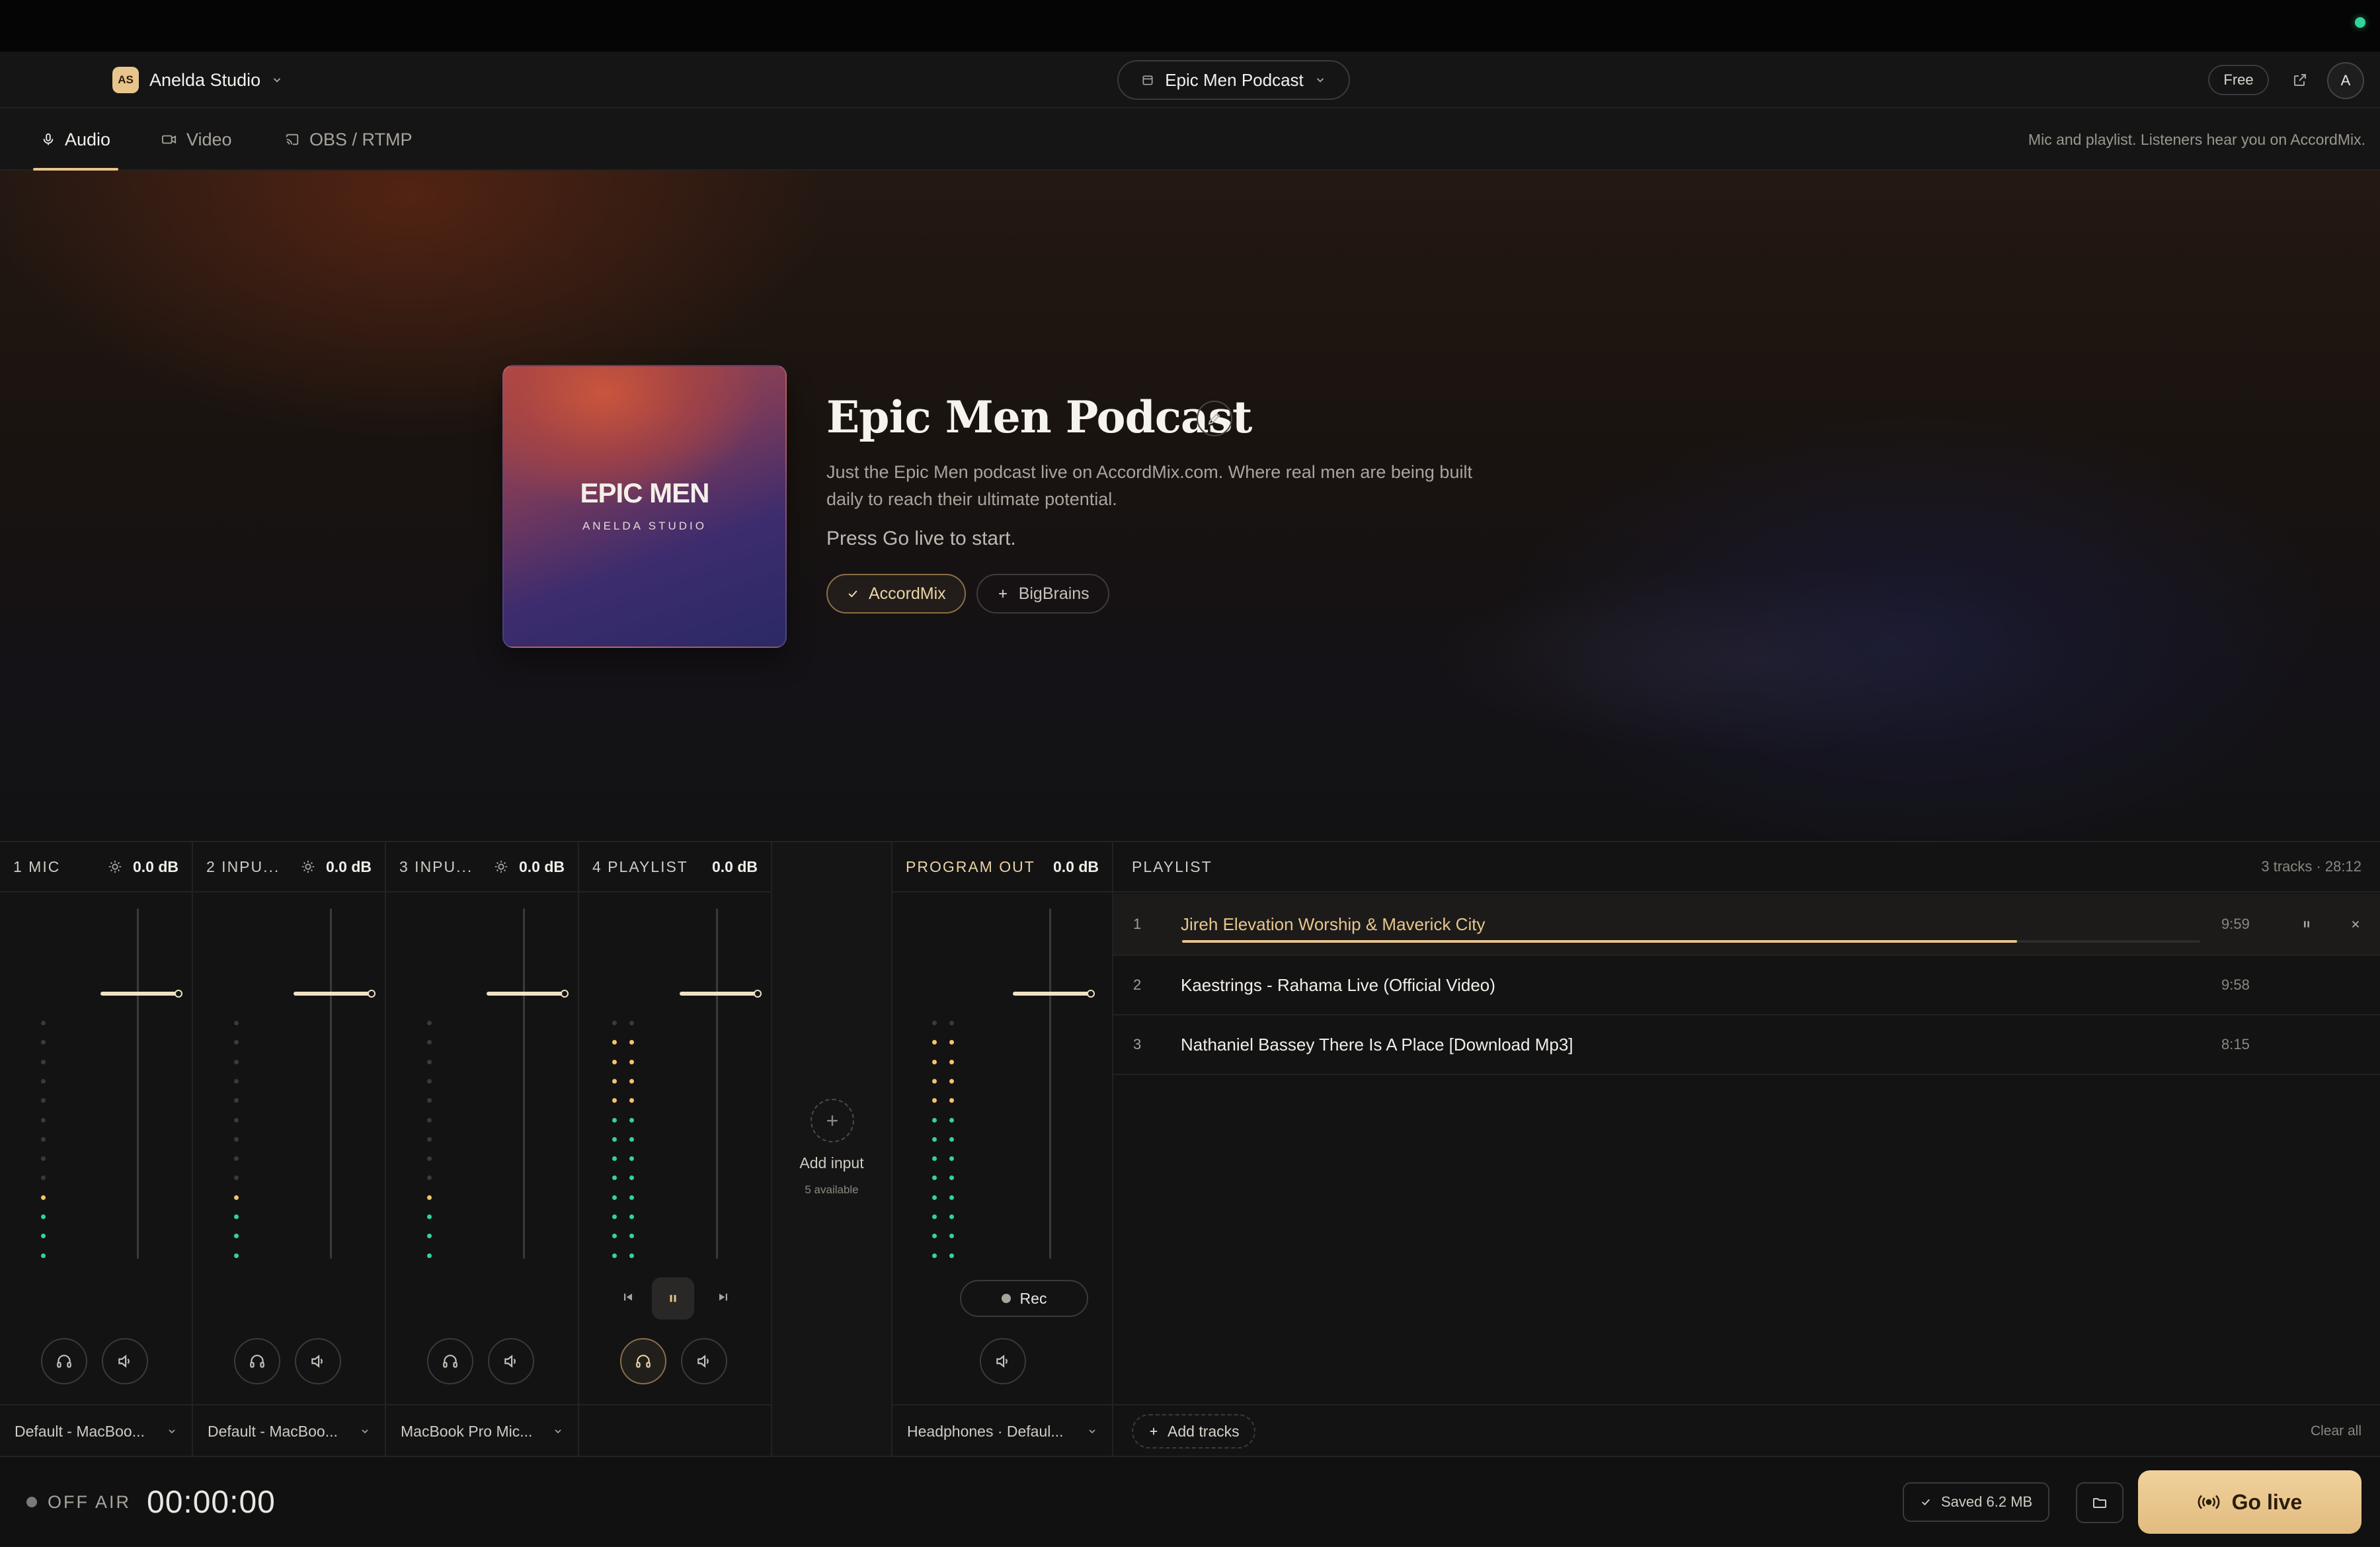  I want to click on edit-title-button, so click(1214, 418).